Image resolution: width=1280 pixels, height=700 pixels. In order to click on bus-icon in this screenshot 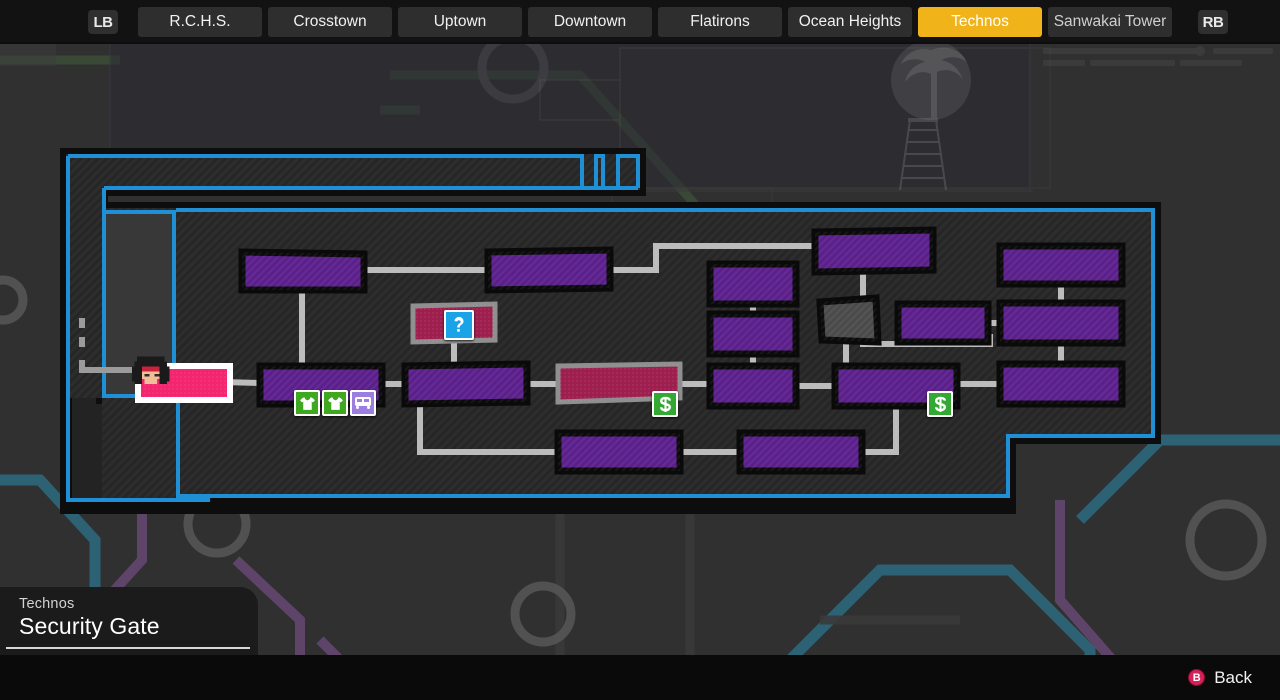, I will do `click(363, 403)`.